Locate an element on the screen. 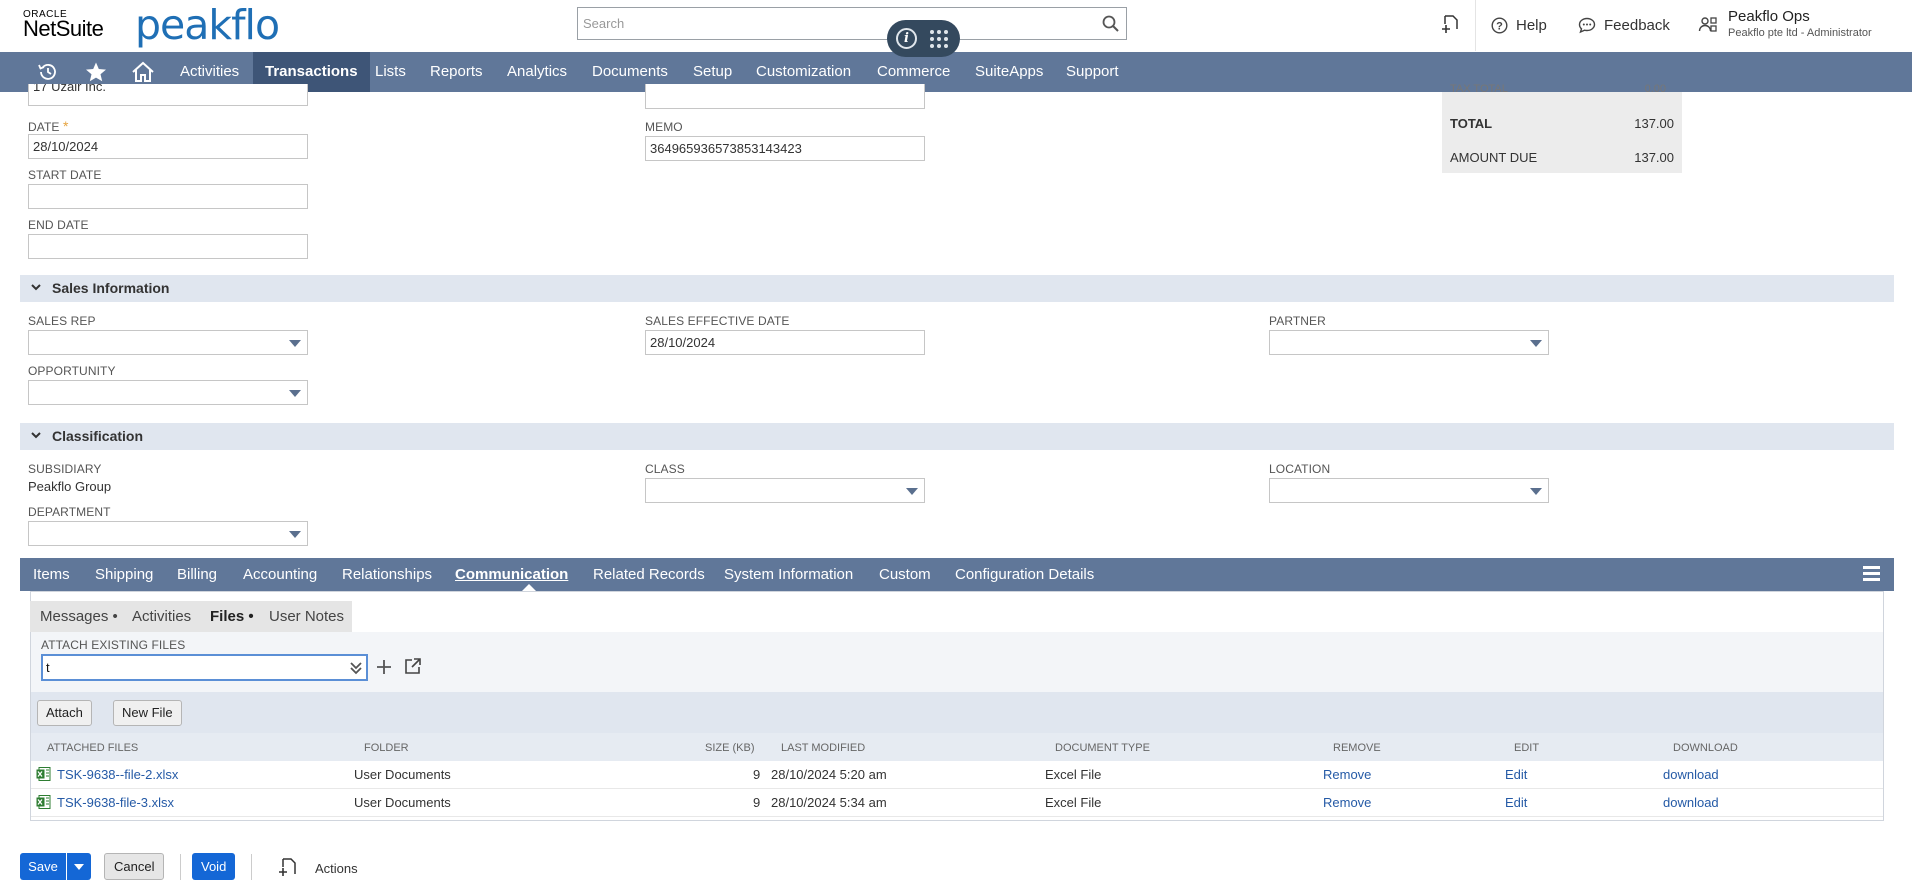  department-select is located at coordinates (168, 533).